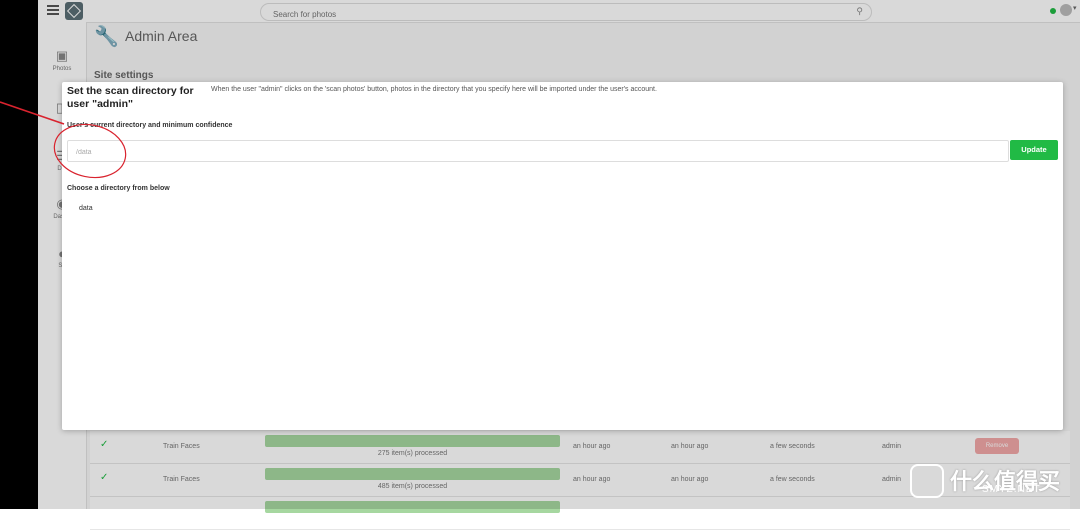 This screenshot has width=1080, height=530. What do you see at coordinates (19, 254) in the screenshot?
I see `left-black-margin` at bounding box center [19, 254].